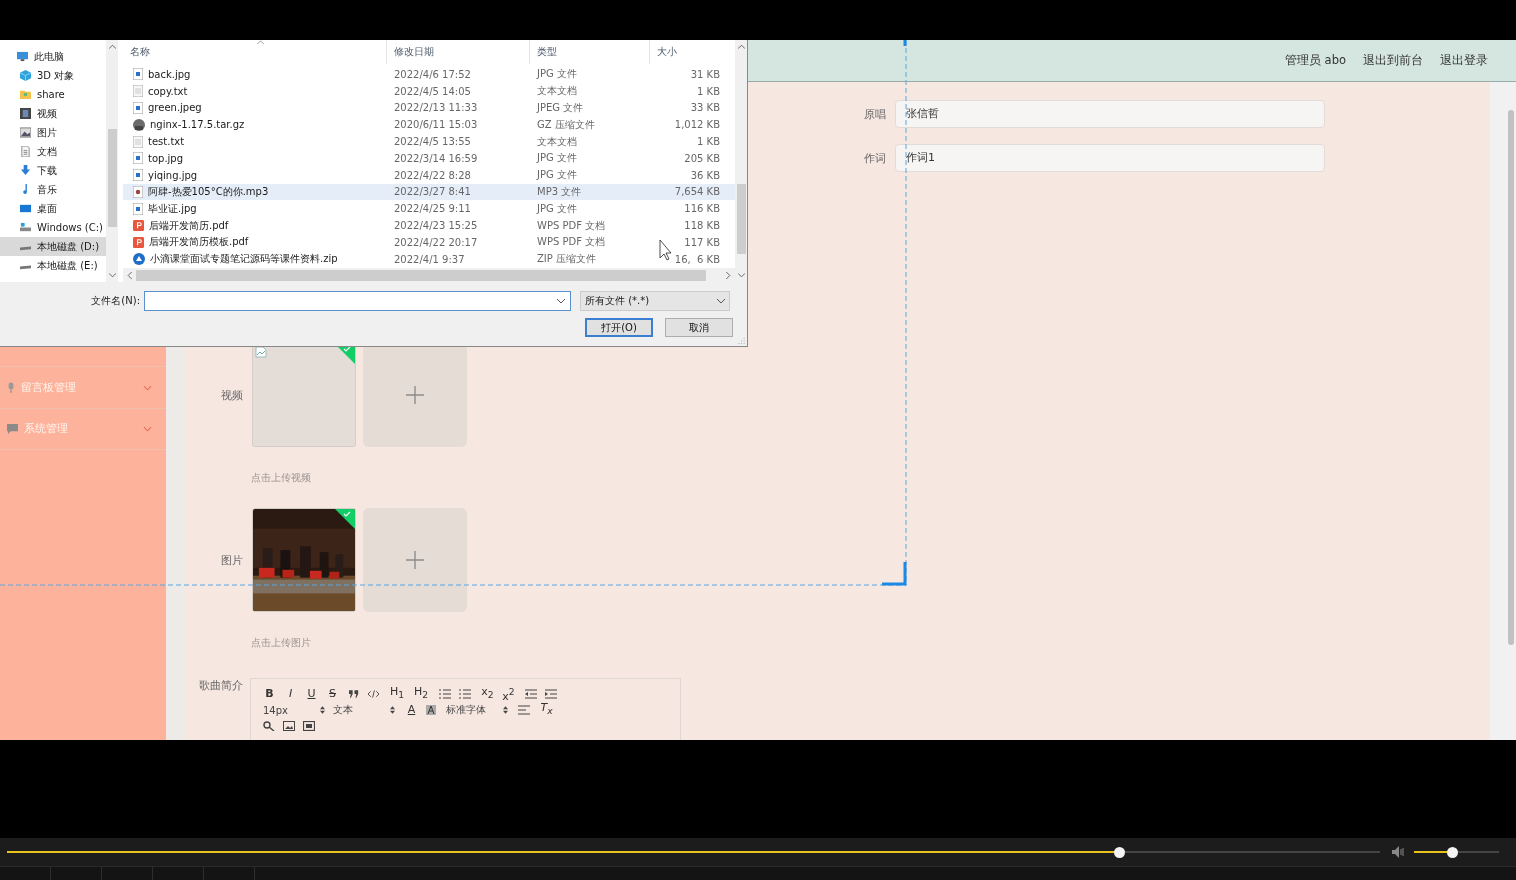  What do you see at coordinates (429, 74) in the screenshot?
I see `file-row: back.jpg 2022/4/6 17:52 JPG 文件 31 KB` at bounding box center [429, 74].